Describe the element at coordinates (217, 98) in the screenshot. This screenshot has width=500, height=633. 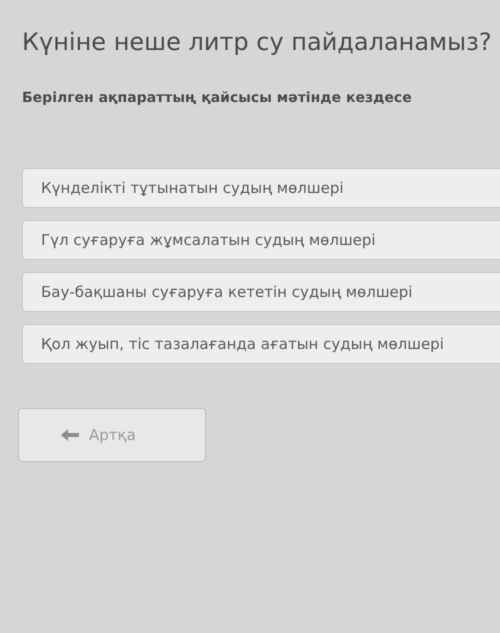
I see `question-text: Берілген ақпараттың қайсысы мәтінде кездесе` at that location.